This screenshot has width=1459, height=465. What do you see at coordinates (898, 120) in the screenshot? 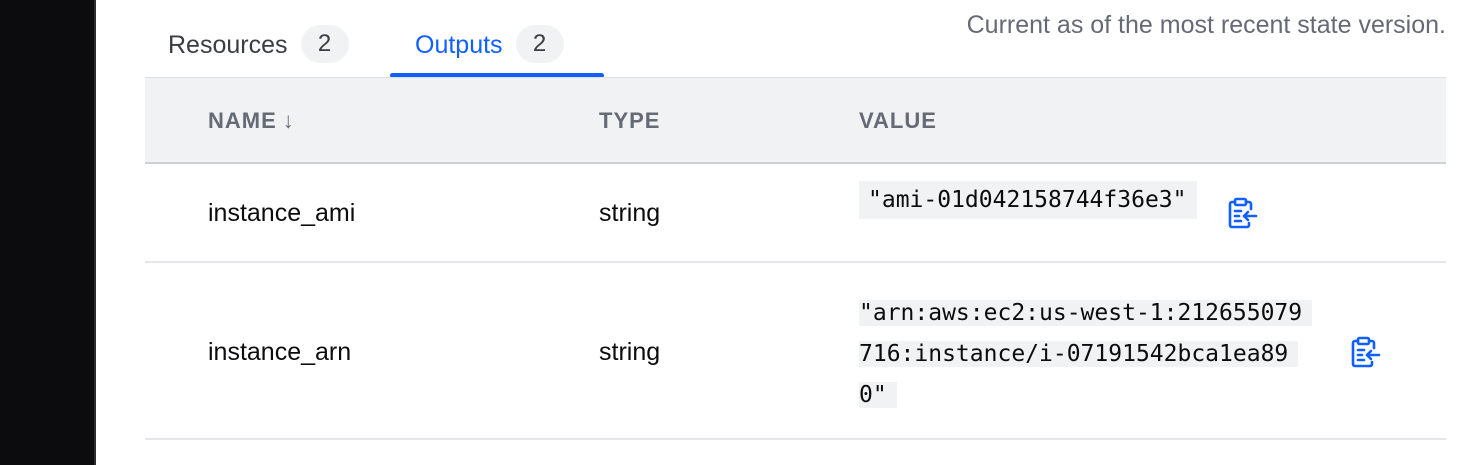
I see `column-header-value: VALUE` at bounding box center [898, 120].